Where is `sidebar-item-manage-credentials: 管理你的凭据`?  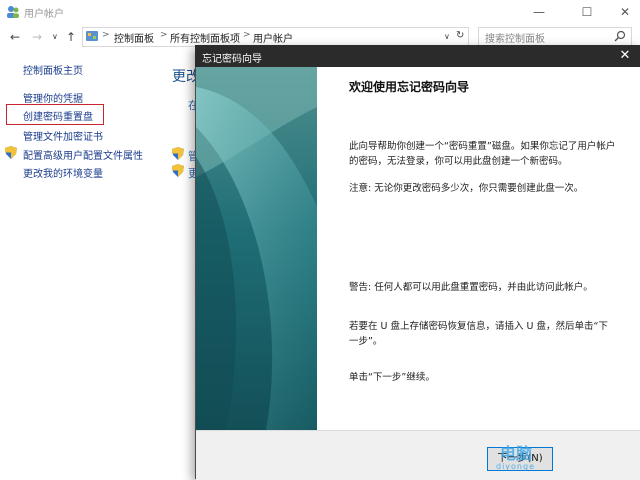 sidebar-item-manage-credentials: 管理你的凭据 is located at coordinates (53, 97).